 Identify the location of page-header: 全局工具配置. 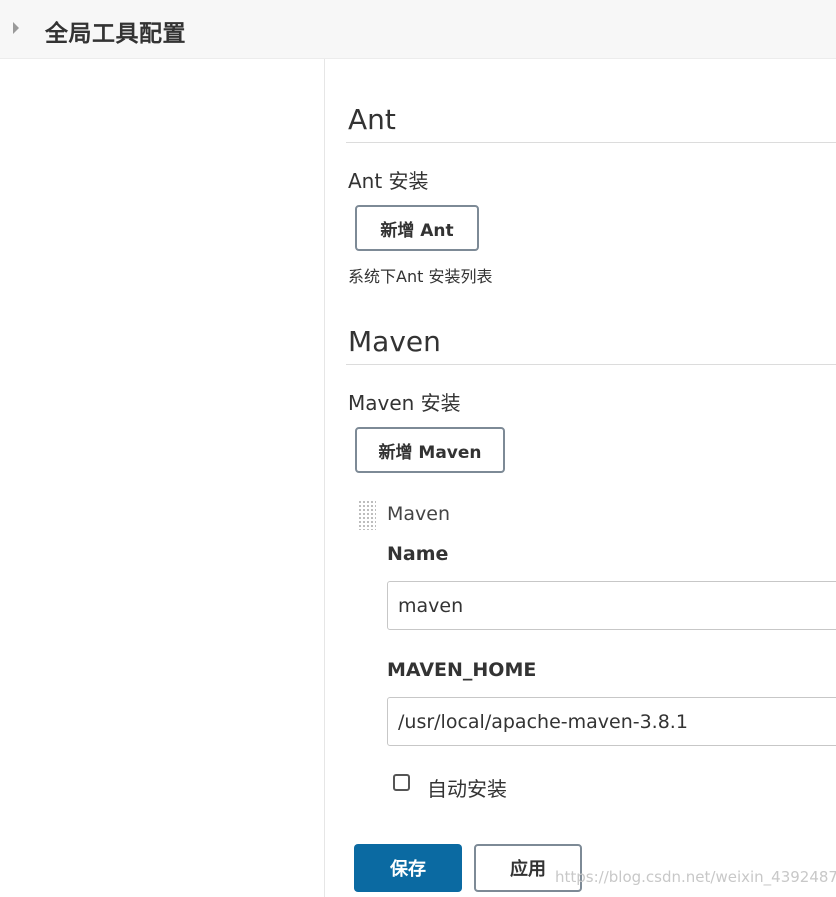
(418, 29).